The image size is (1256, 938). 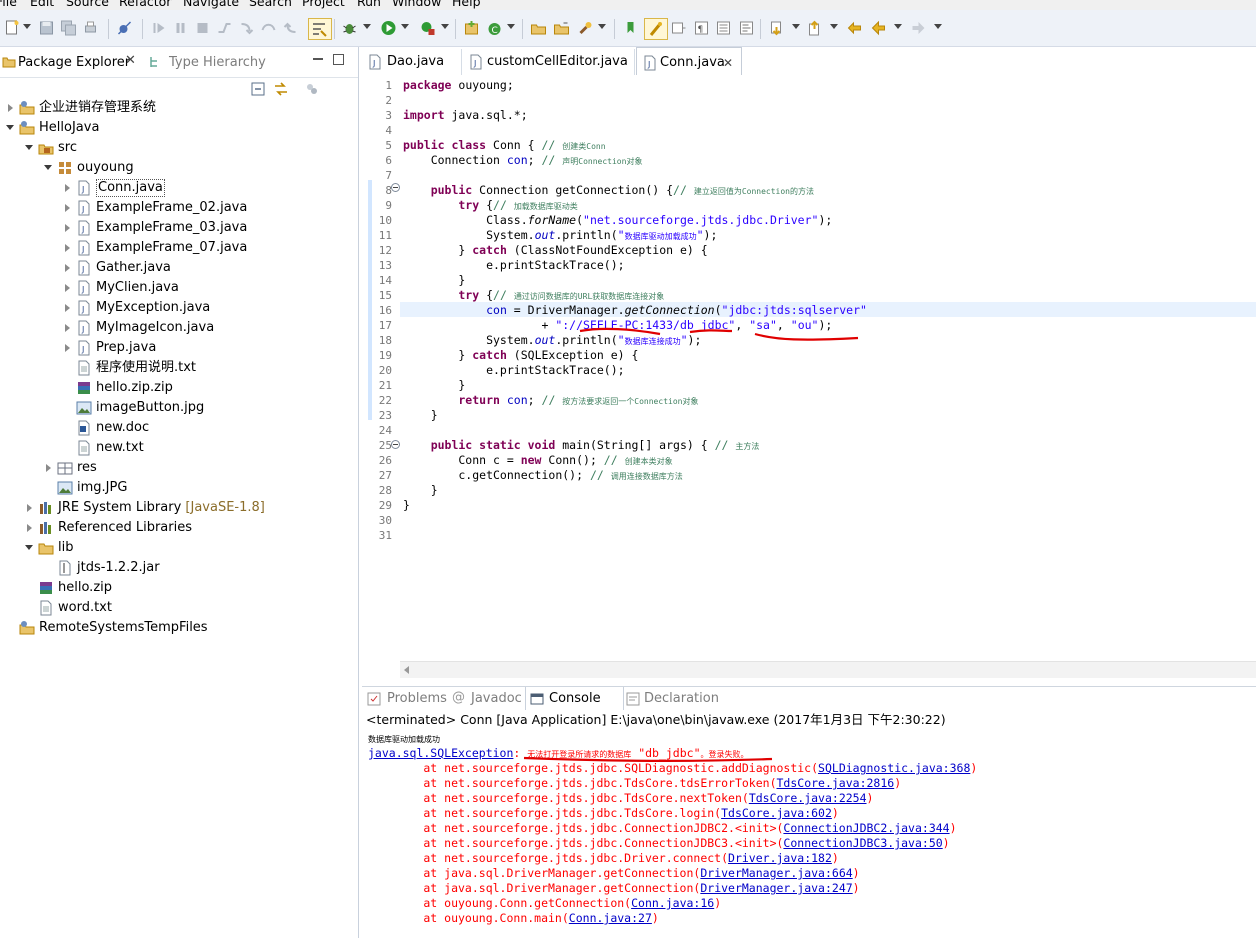 What do you see at coordinates (179, 448) in the screenshot?
I see `tree-item-text-file: new.txt` at bounding box center [179, 448].